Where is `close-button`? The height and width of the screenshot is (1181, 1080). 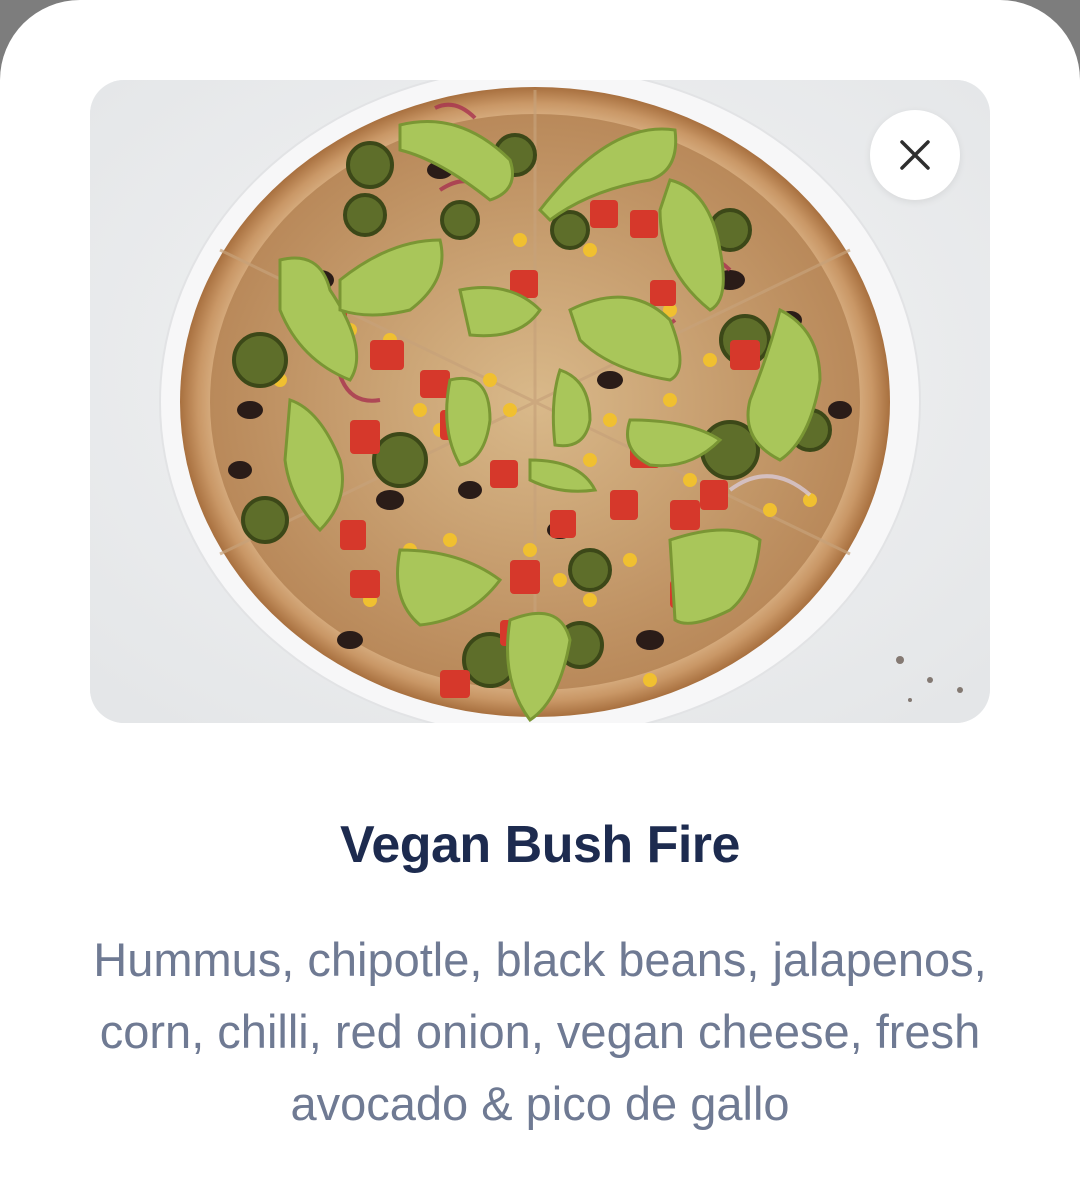 close-button is located at coordinates (915, 155).